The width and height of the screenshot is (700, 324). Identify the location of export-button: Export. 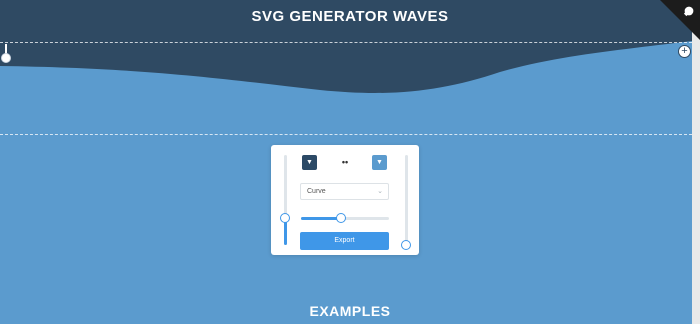
(344, 241).